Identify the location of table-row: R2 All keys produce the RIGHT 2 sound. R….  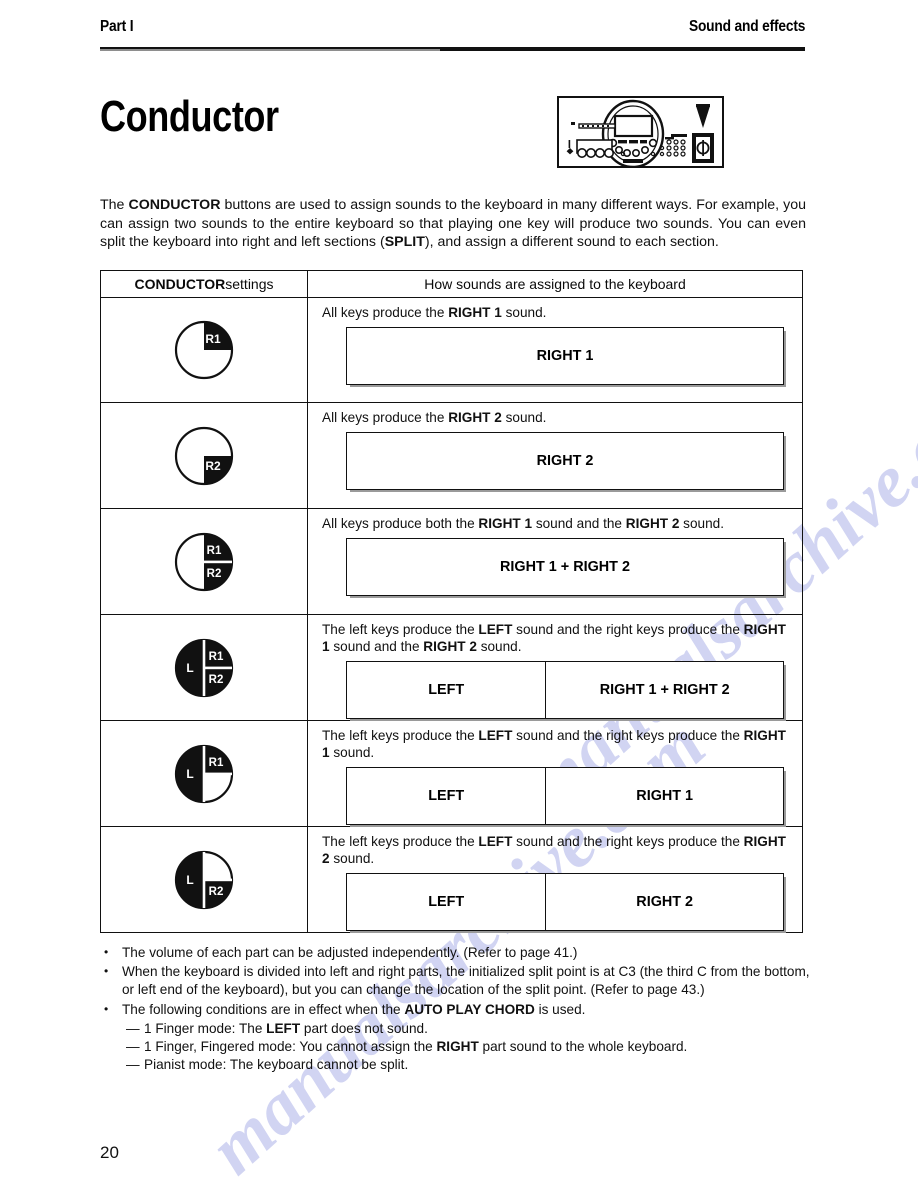
(451, 456).